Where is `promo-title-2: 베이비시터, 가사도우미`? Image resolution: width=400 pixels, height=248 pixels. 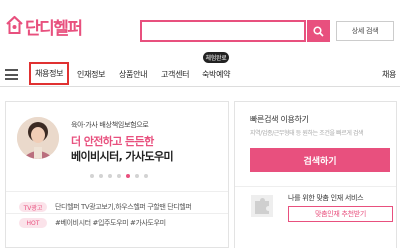
promo-title-2: 베이비시터, 가사도우미 is located at coordinates (122, 156).